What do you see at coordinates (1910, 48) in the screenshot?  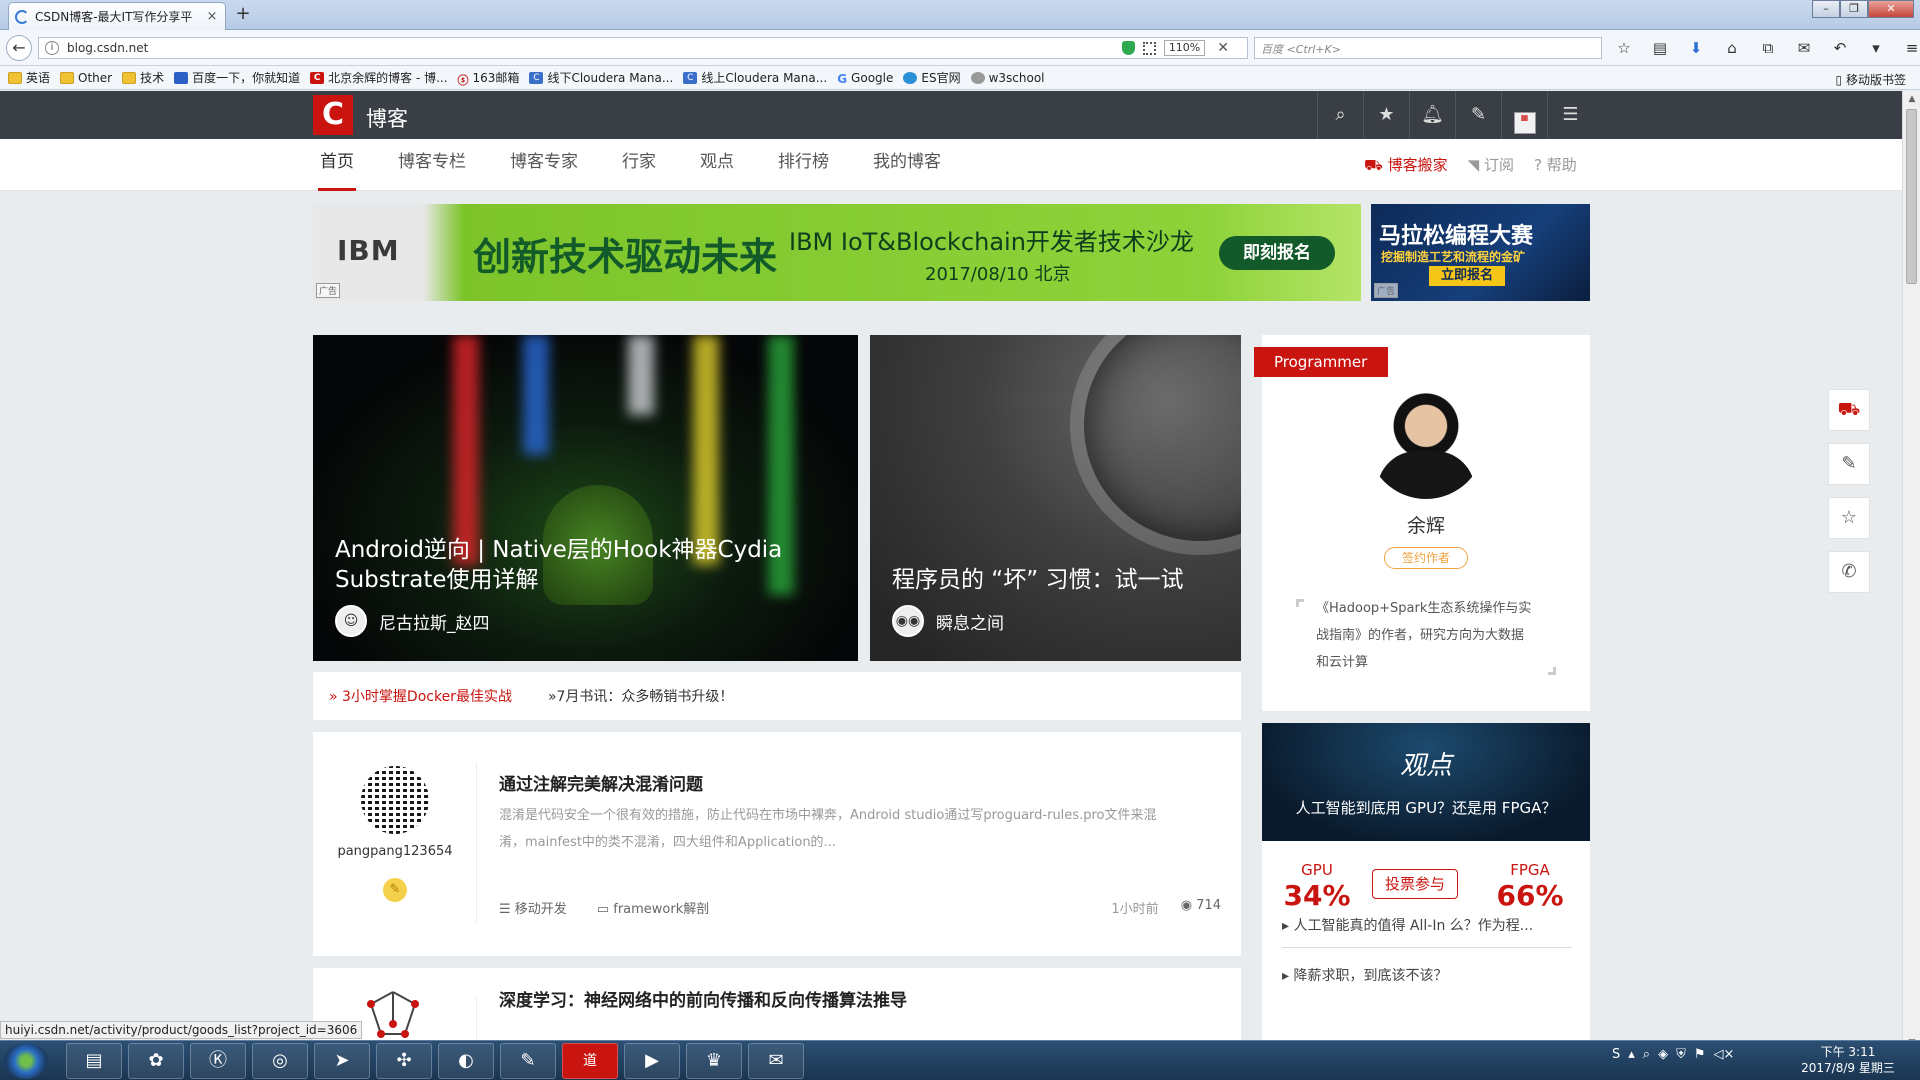 I see `menu-icon: ≡` at bounding box center [1910, 48].